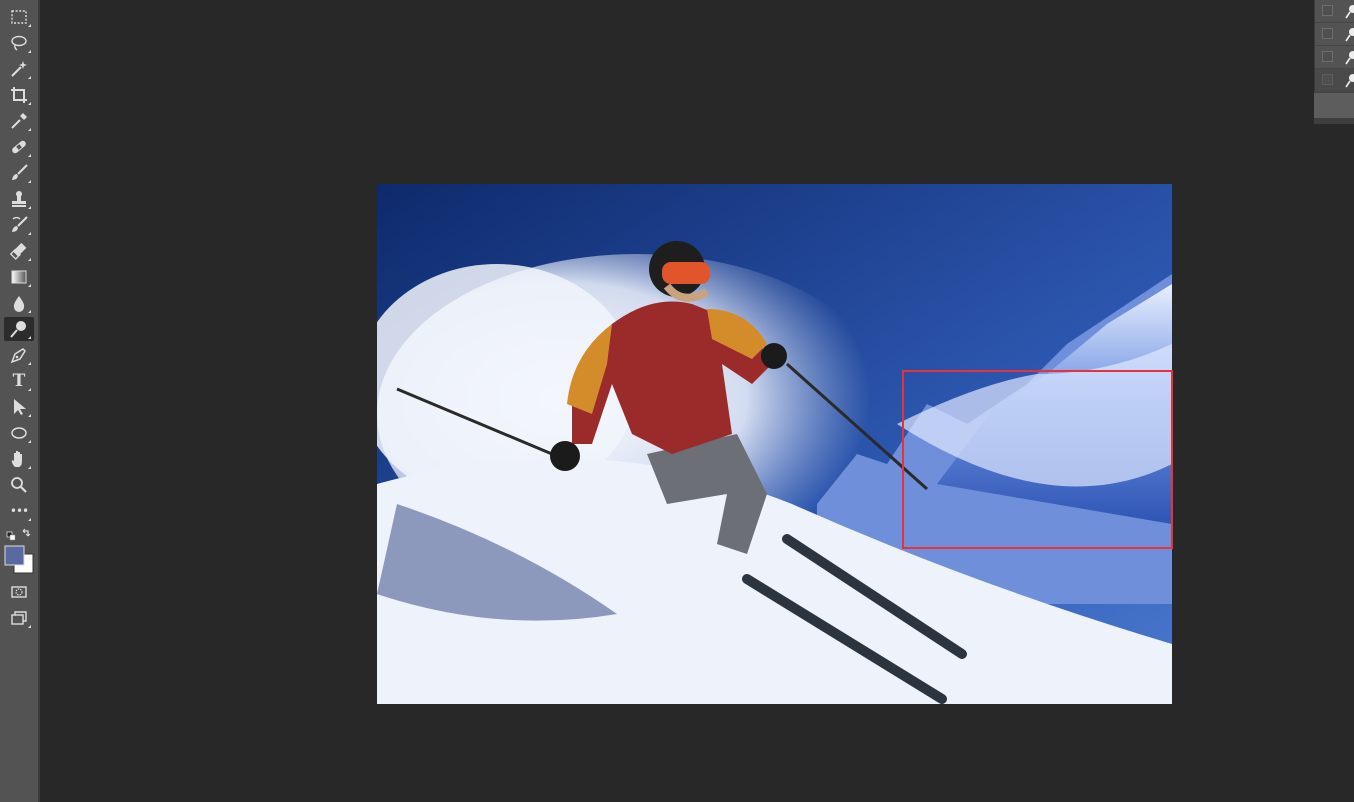 The image size is (1354, 802). Describe the element at coordinates (19, 618) in the screenshot. I see `screen-mode-icon` at that location.